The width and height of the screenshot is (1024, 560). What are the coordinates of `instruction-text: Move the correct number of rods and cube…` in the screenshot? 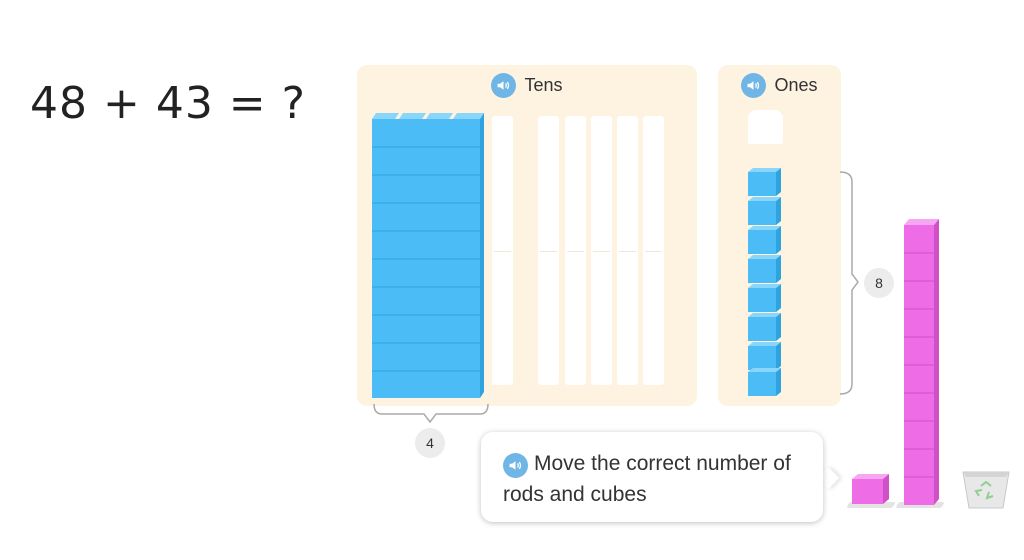 It's located at (647, 479).